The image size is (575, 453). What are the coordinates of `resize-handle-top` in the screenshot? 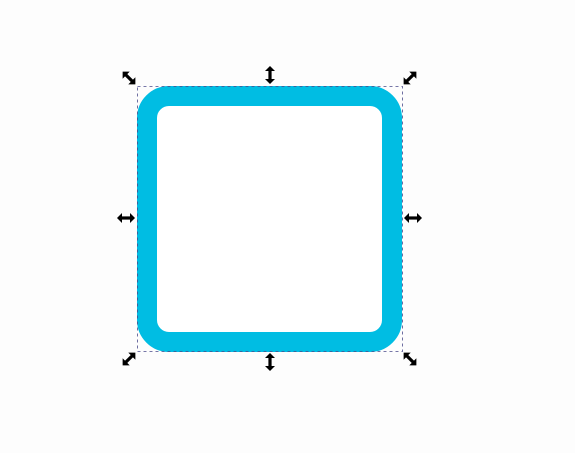 It's located at (270, 75).